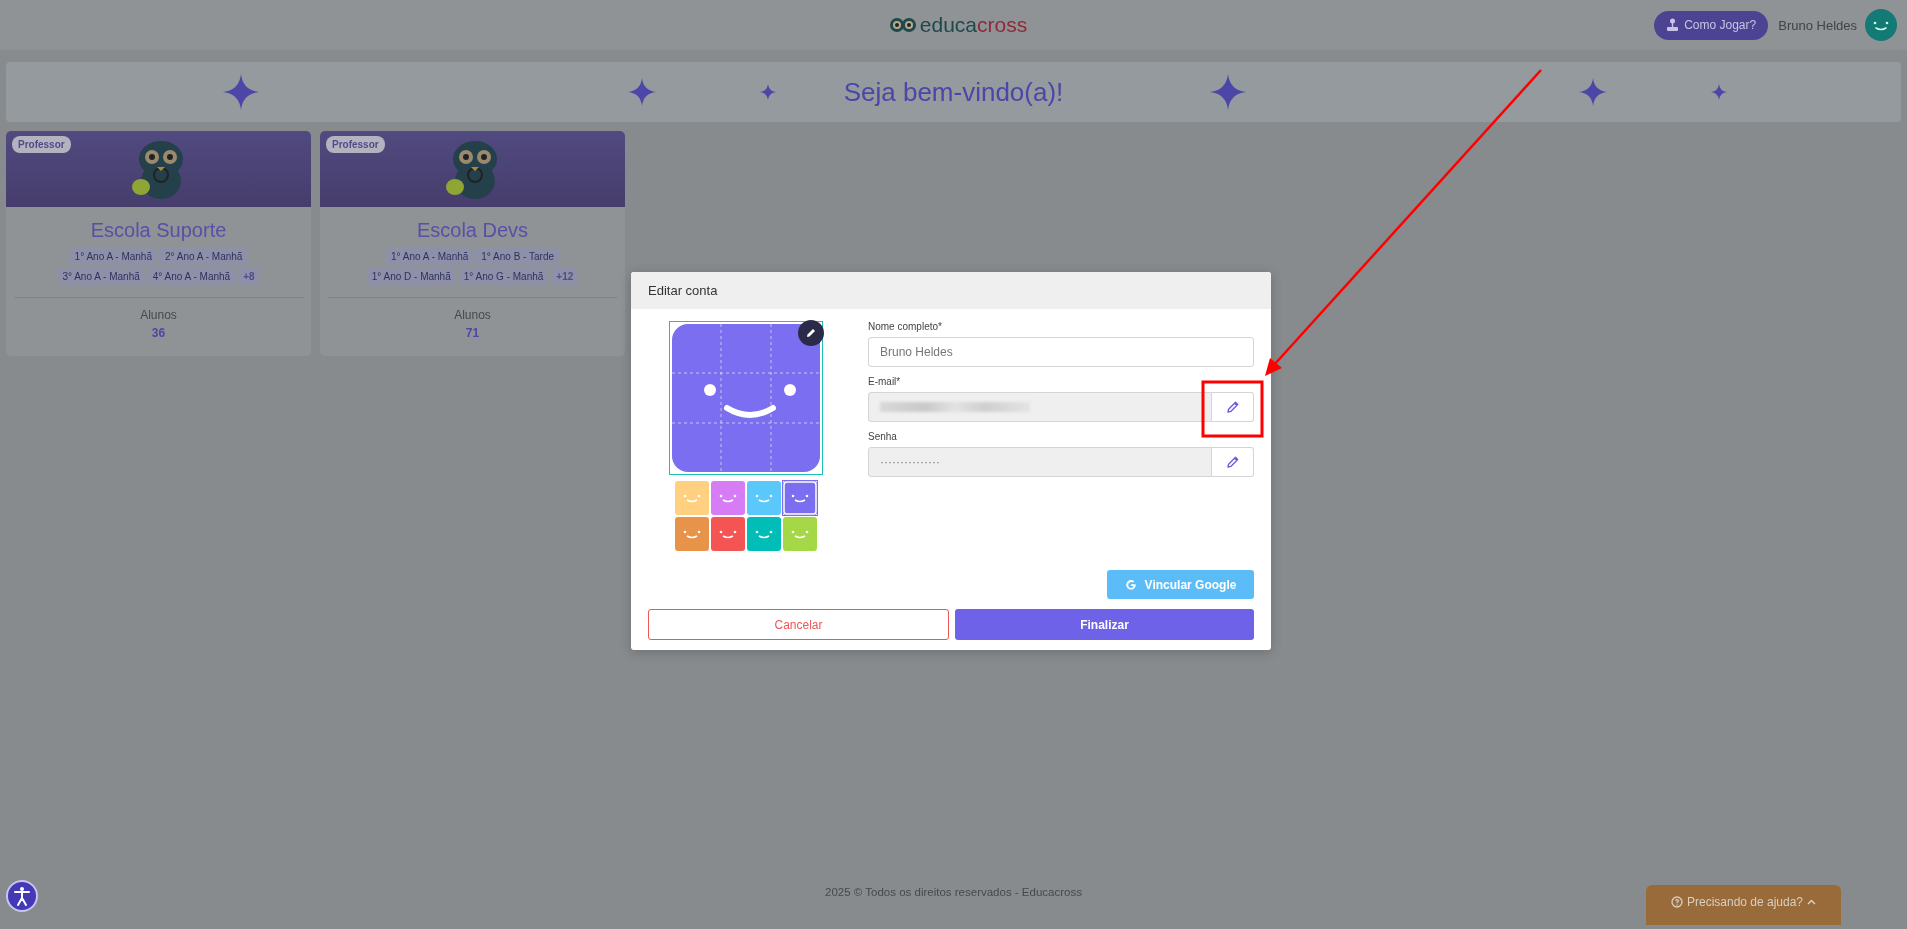 This screenshot has height=929, width=1907. I want to click on logo-wordmark: educacross, so click(973, 25).